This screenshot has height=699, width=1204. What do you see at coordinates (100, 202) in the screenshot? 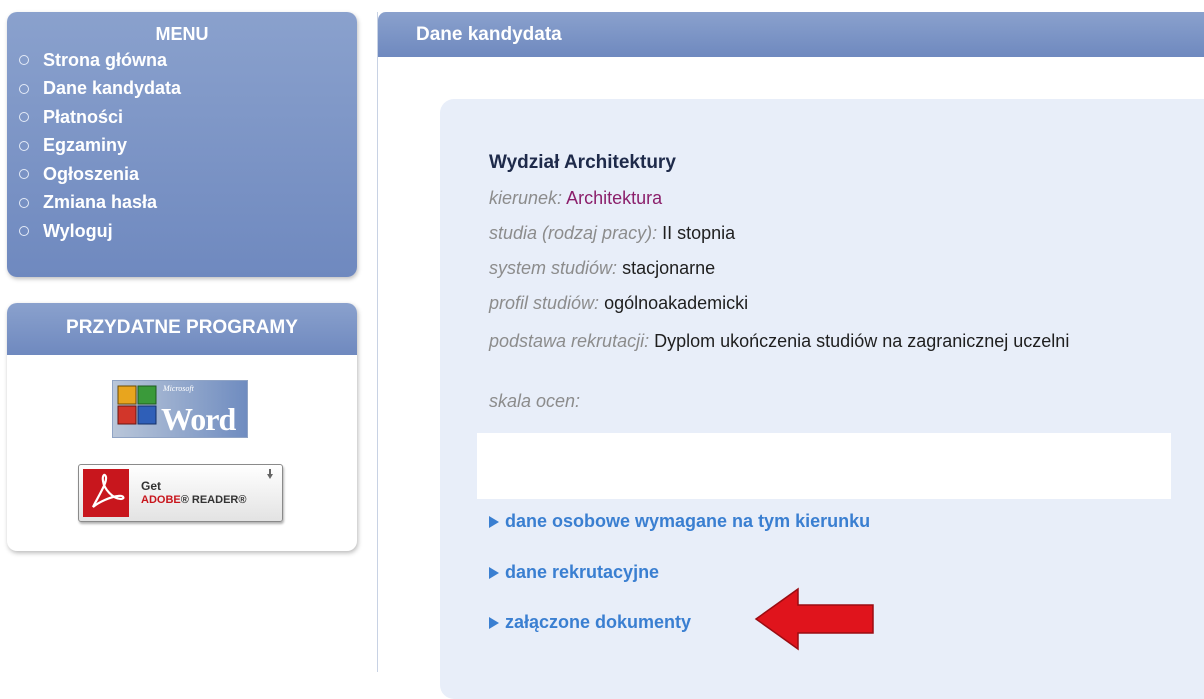
I see `menu-item-label: Zmiana hasła` at bounding box center [100, 202].